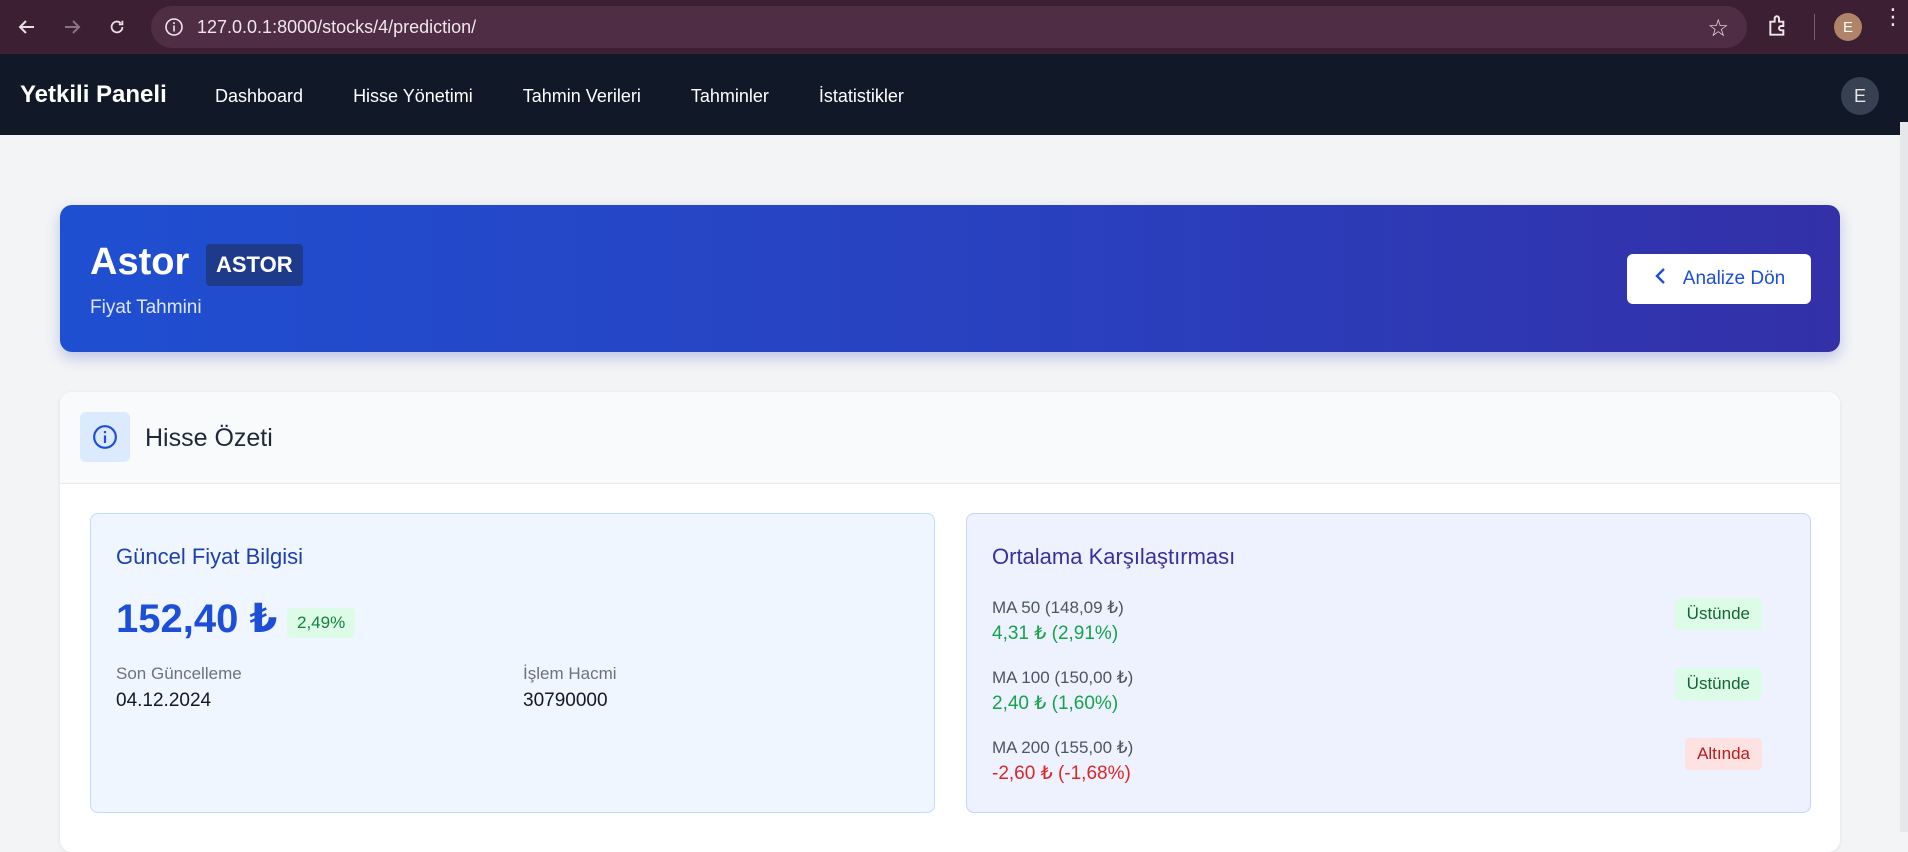 The width and height of the screenshot is (1908, 852). I want to click on back-button-label: Analize Dön, so click(1734, 278).